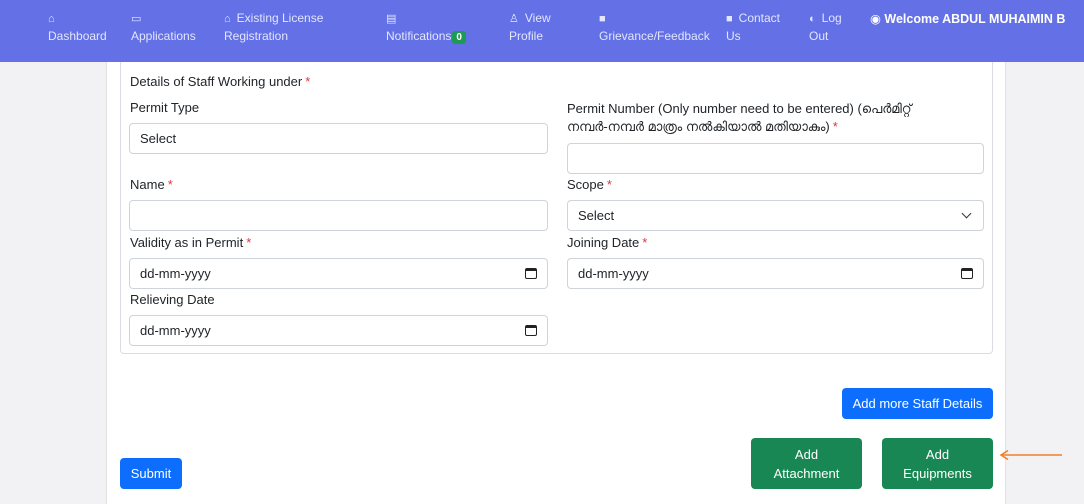 Image resolution: width=1084 pixels, height=504 pixels. I want to click on logout-icon: ◐, so click(812, 19).